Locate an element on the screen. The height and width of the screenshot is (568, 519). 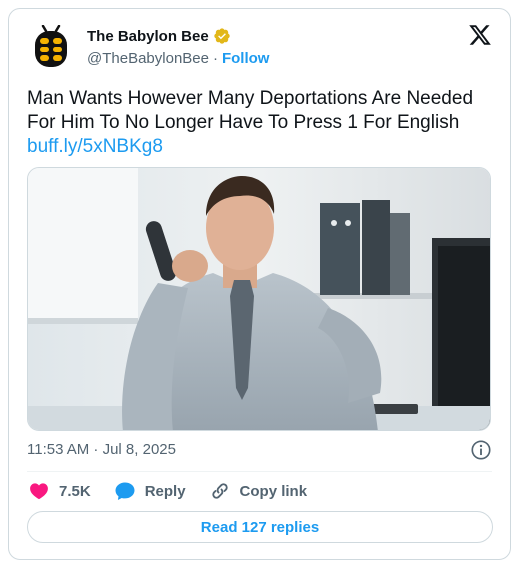
copy-link-button: Copy link is located at coordinates (258, 491).